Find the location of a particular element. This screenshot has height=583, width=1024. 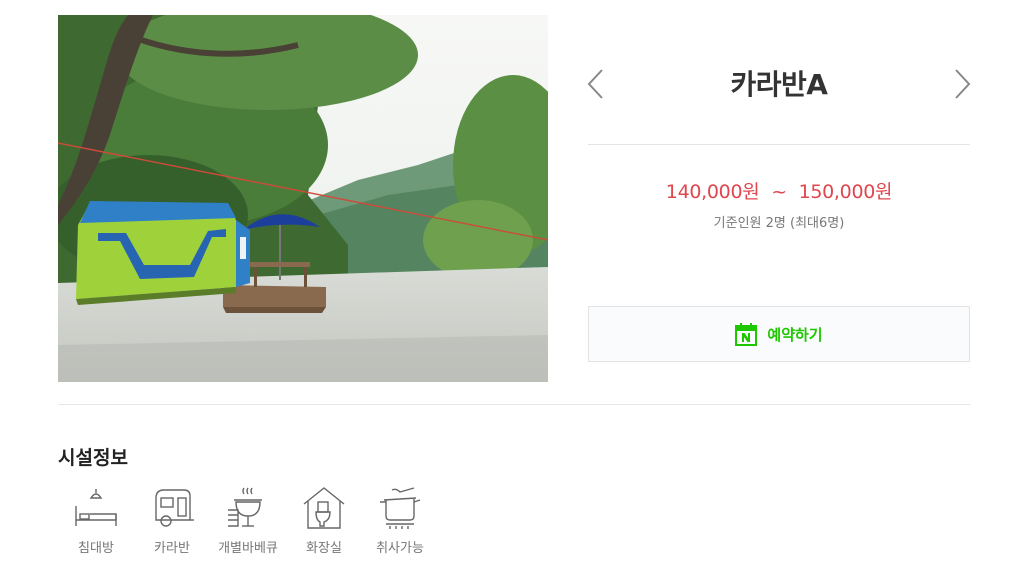

facility-item-toilet: 화장실 is located at coordinates (324, 521).